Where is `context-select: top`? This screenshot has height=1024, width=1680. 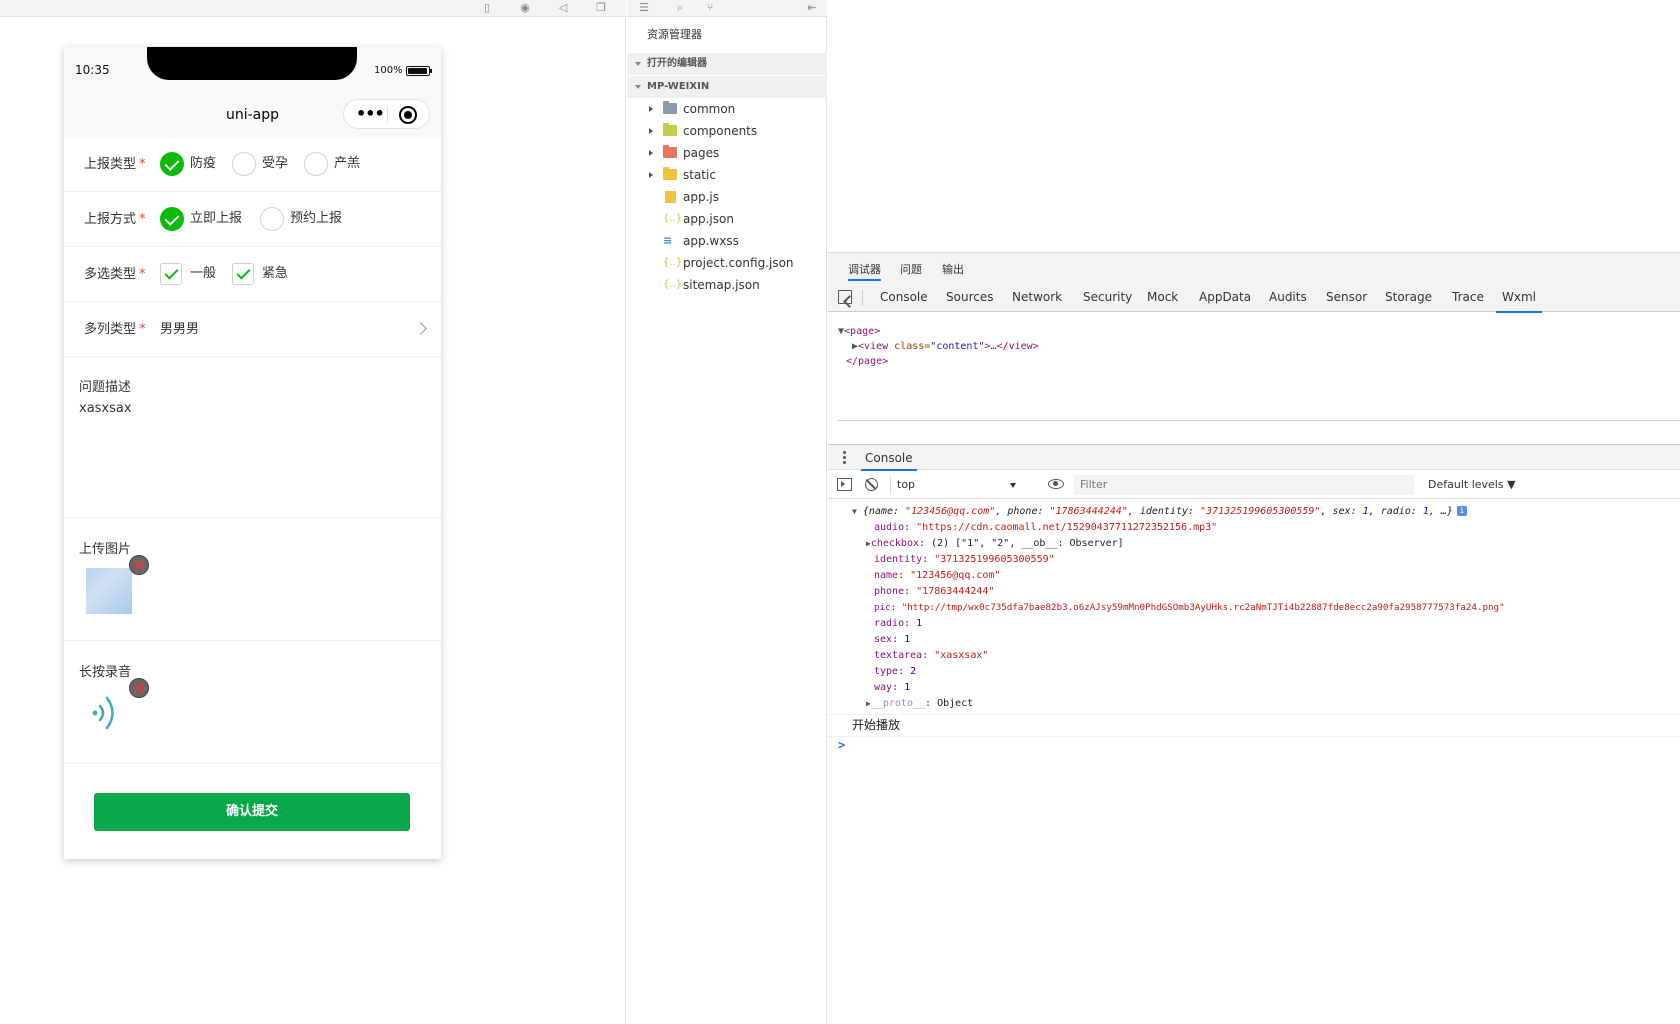 context-select: top is located at coordinates (955, 485).